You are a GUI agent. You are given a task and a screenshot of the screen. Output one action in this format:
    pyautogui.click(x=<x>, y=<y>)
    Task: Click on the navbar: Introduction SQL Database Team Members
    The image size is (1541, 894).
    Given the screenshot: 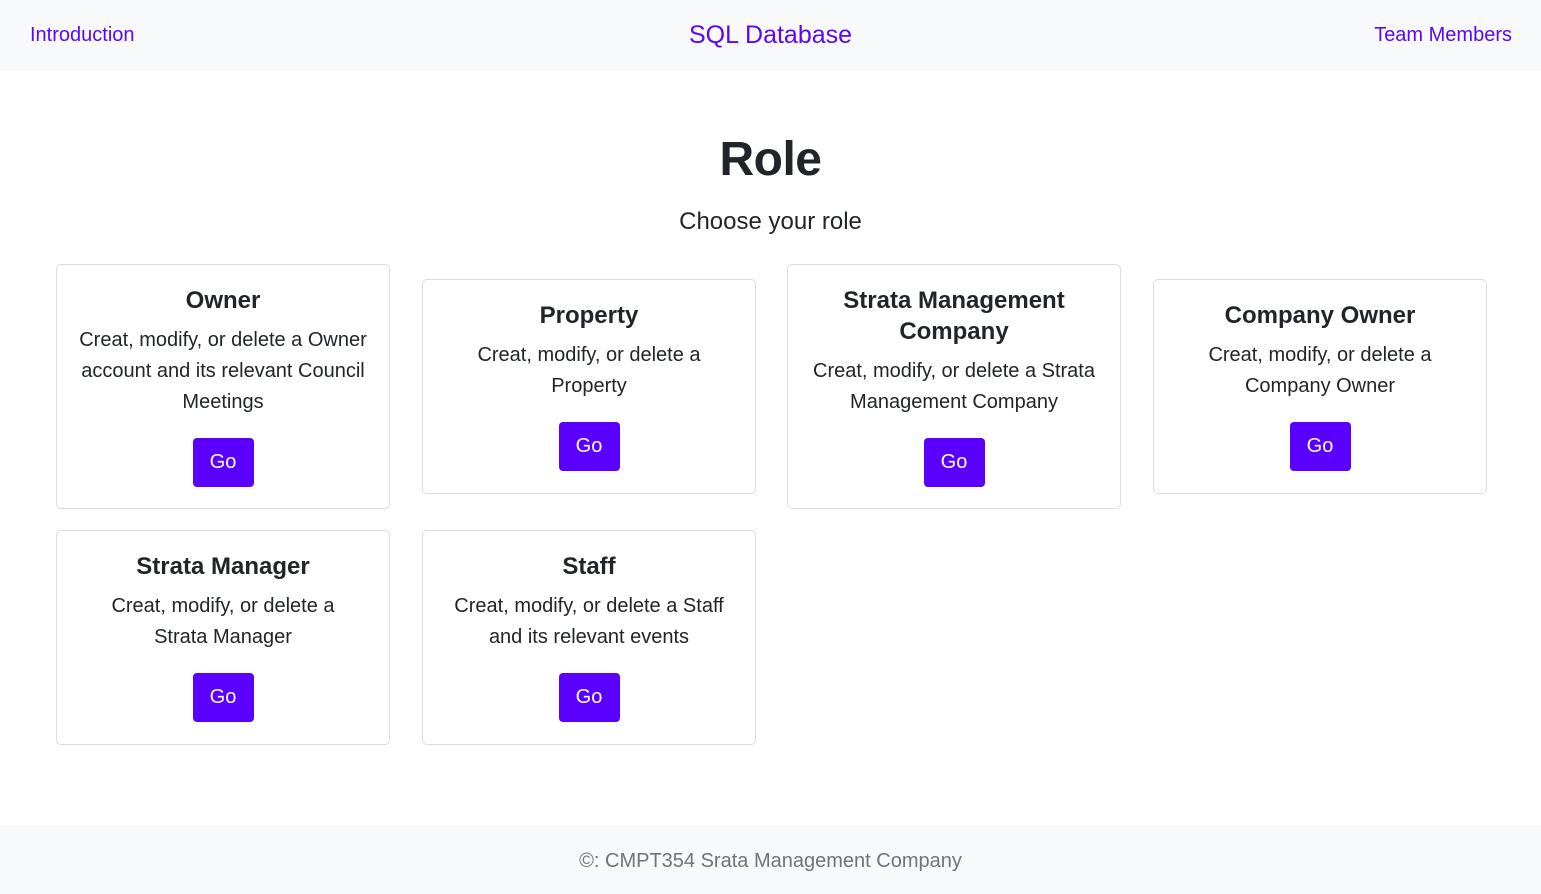 What is the action you would take?
    pyautogui.click(x=770, y=35)
    